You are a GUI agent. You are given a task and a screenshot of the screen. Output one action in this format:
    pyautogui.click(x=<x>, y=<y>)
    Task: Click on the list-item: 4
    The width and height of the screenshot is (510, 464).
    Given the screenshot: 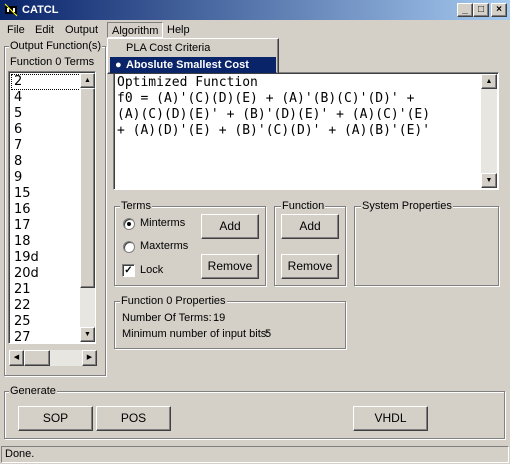 What is the action you would take?
    pyautogui.click(x=46, y=98)
    